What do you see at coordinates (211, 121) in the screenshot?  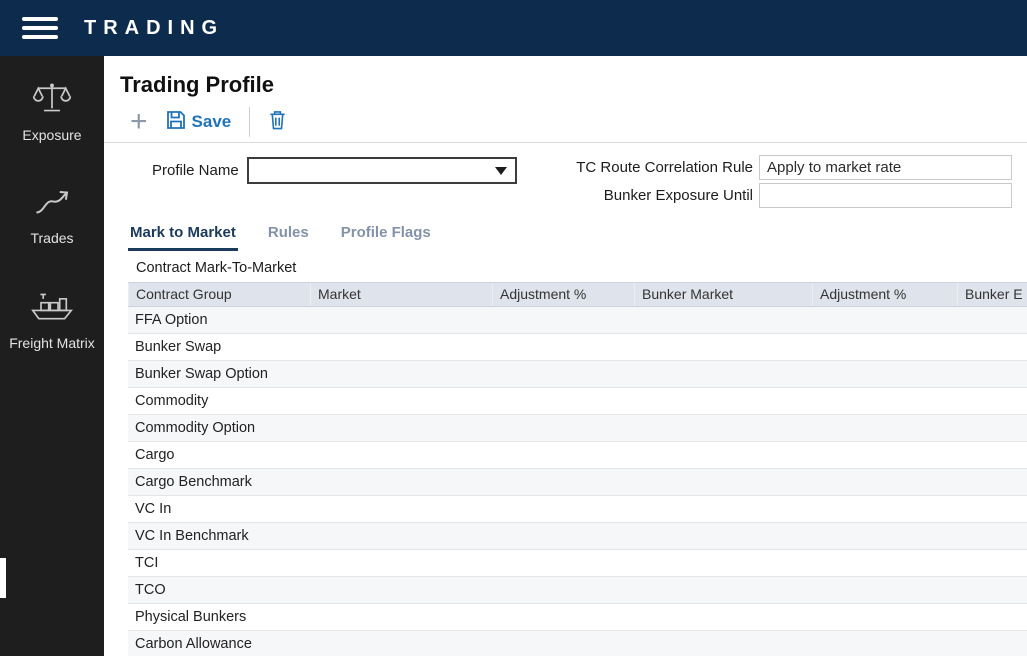 I see `save-button-label: Save` at bounding box center [211, 121].